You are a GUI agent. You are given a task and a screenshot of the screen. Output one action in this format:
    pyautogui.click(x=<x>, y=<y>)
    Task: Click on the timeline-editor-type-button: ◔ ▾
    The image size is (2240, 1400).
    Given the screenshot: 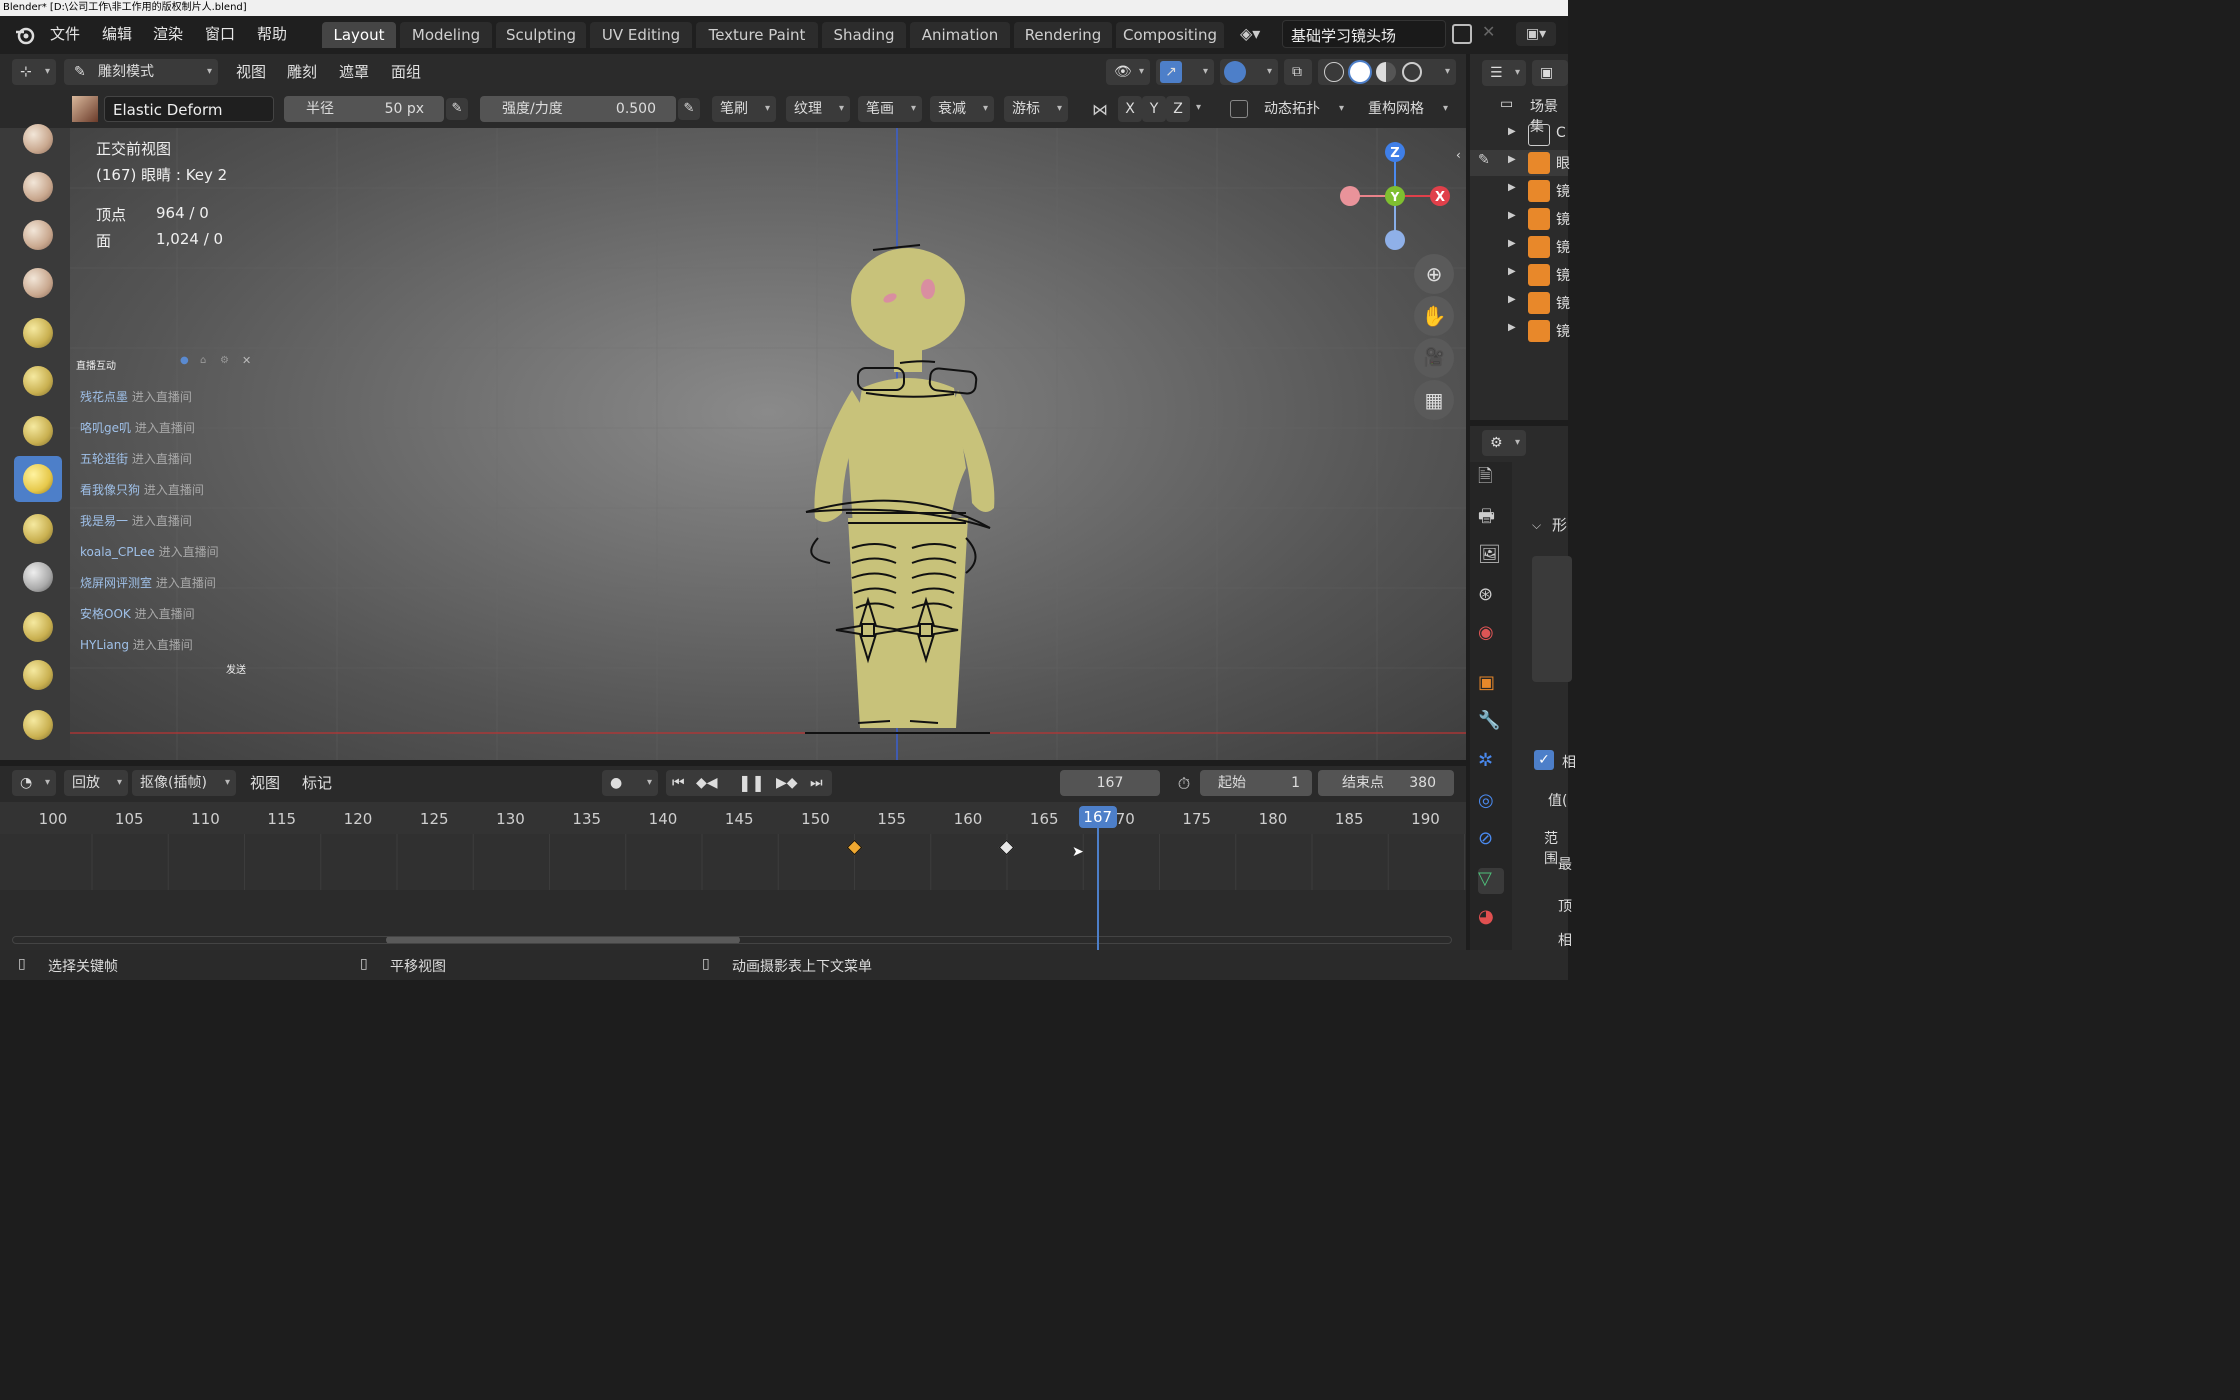 What is the action you would take?
    pyautogui.click(x=34, y=783)
    